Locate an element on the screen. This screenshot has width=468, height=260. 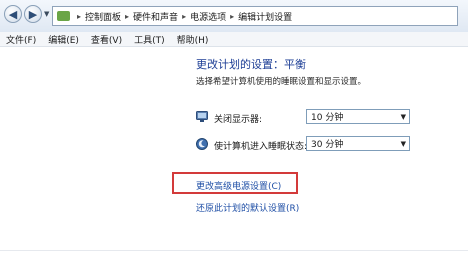
menu-bar: 文件(F) 编辑(E) 查看(V) 工具(T) 帮助(H) is located at coordinates (234, 39).